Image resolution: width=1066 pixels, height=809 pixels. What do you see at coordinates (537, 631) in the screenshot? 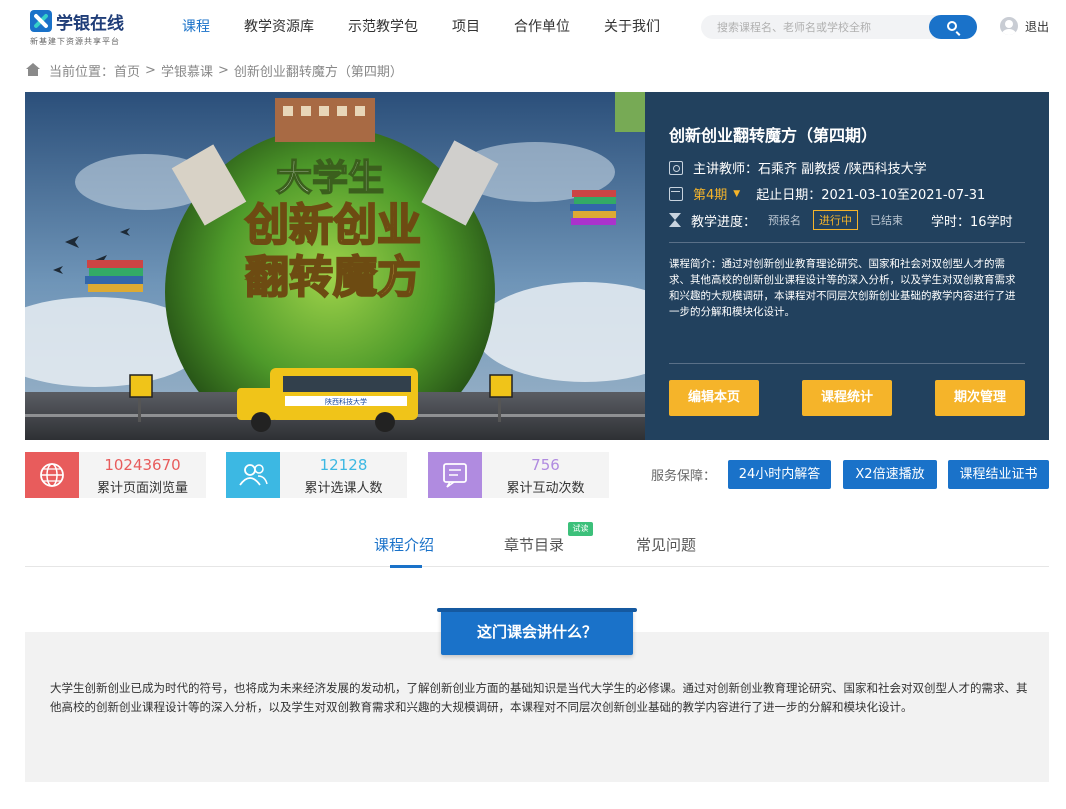
I see `section-heading: 这门课会讲什么？` at bounding box center [537, 631].